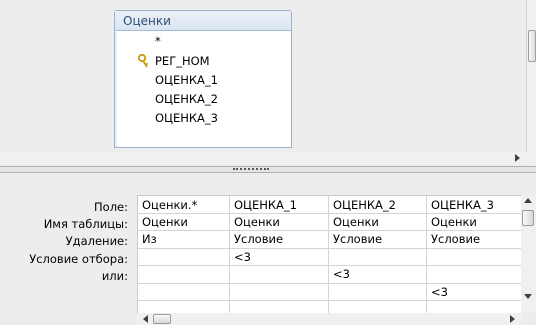 Image resolution: width=536 pixels, height=325 pixels. Describe the element at coordinates (96, 241) in the screenshot. I see `row-label-delete: Удаление:` at that location.